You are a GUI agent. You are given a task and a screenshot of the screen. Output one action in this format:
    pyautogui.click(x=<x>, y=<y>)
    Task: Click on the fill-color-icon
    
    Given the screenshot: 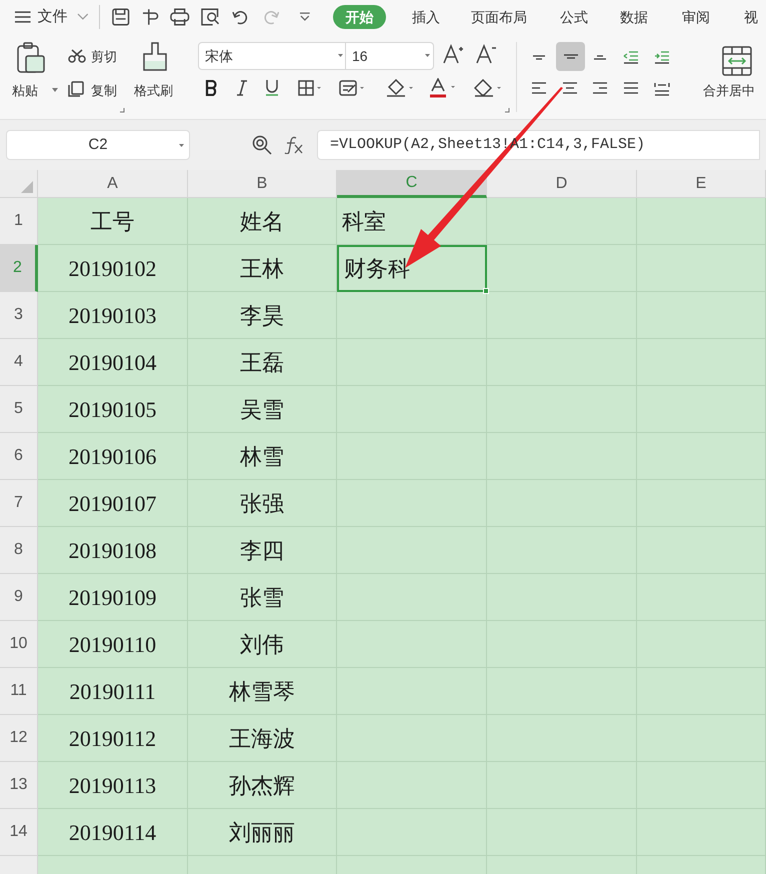 What is the action you would take?
    pyautogui.click(x=400, y=88)
    